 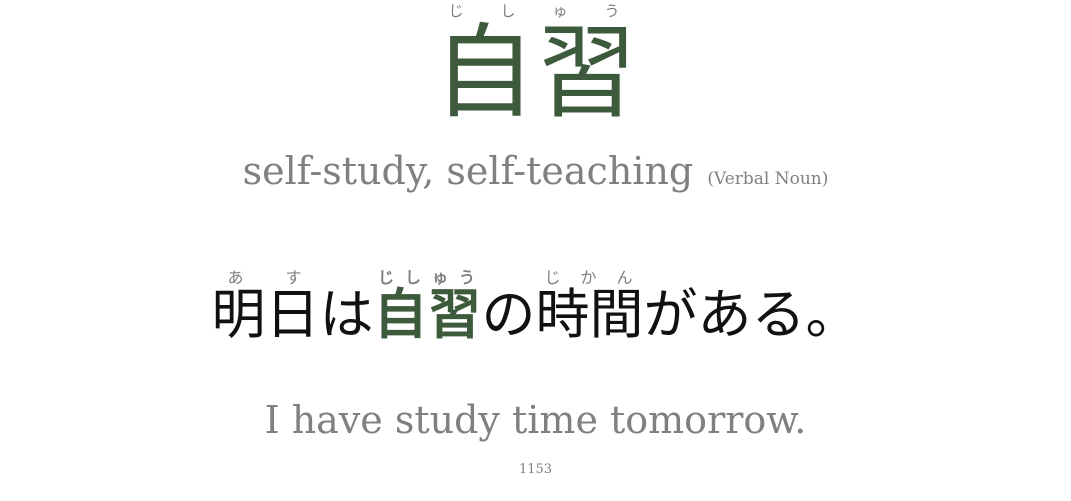 I want to click on sentence-segment: 時間じかん, so click(x=589, y=307).